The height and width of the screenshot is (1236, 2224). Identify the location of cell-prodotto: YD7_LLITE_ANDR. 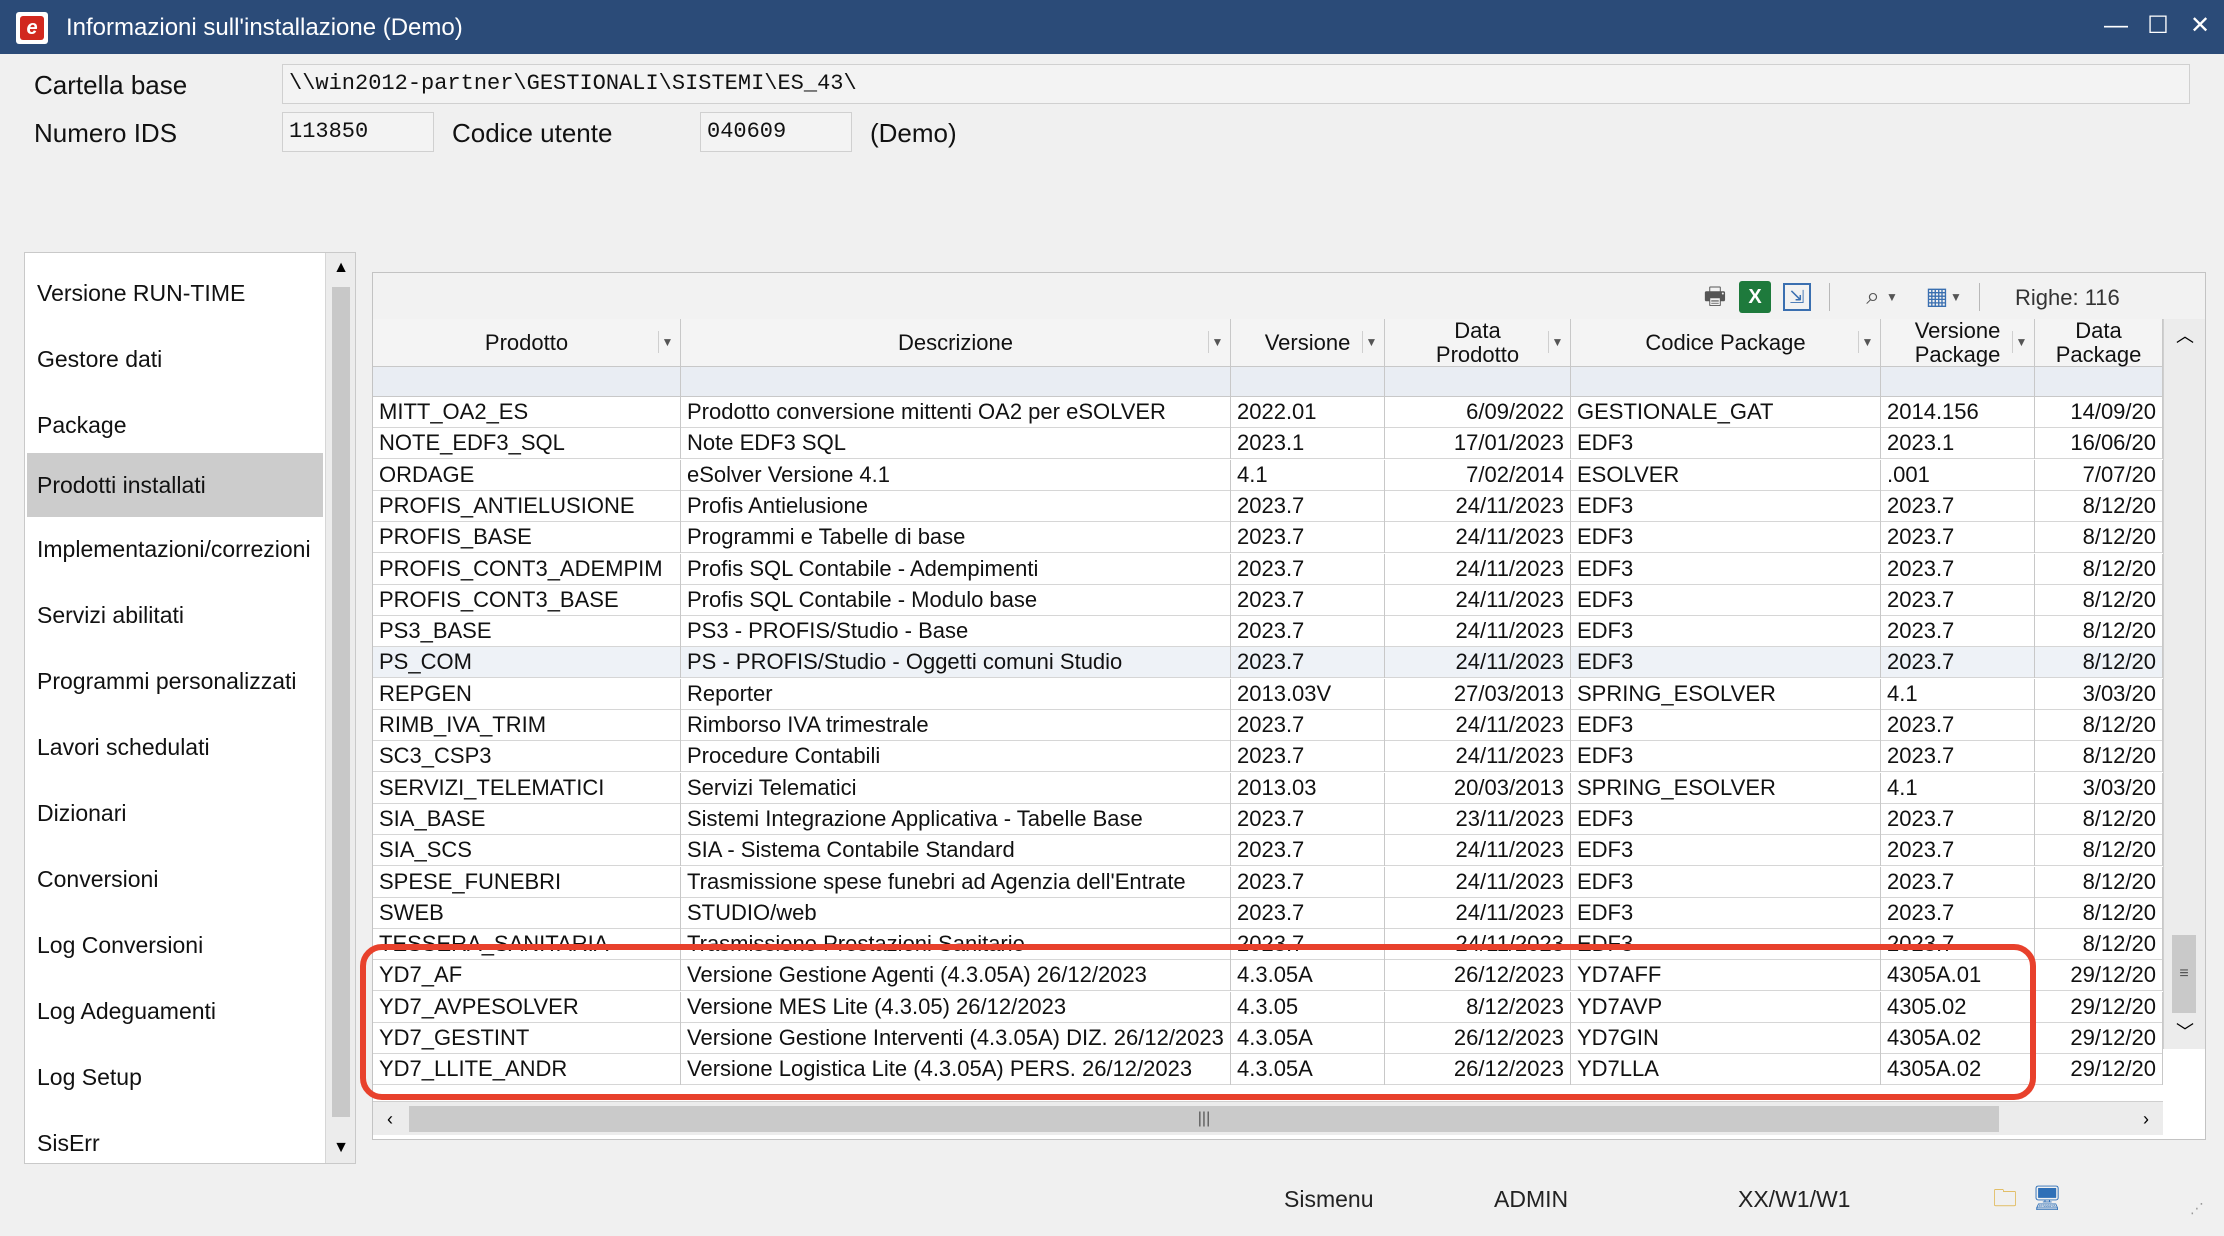
(527, 1070).